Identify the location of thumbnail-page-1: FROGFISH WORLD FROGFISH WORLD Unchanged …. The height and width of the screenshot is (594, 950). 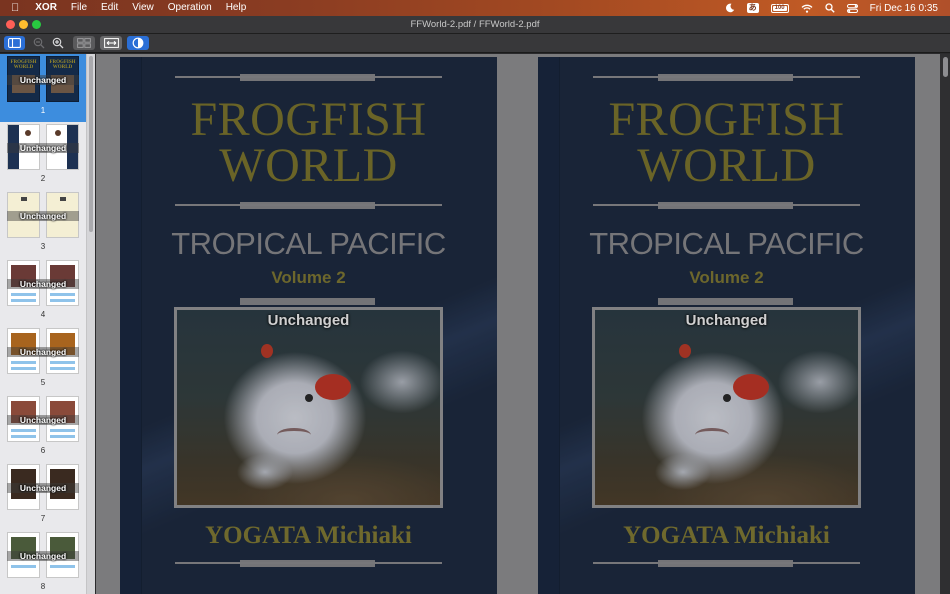
(43, 88).